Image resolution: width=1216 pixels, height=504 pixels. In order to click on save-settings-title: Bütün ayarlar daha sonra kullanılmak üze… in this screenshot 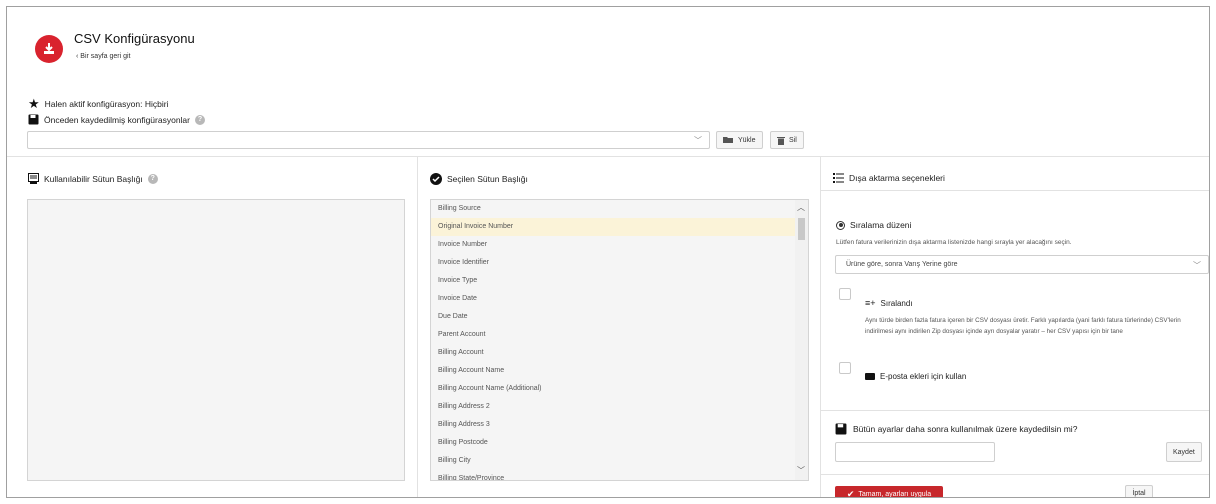, I will do `click(965, 429)`.